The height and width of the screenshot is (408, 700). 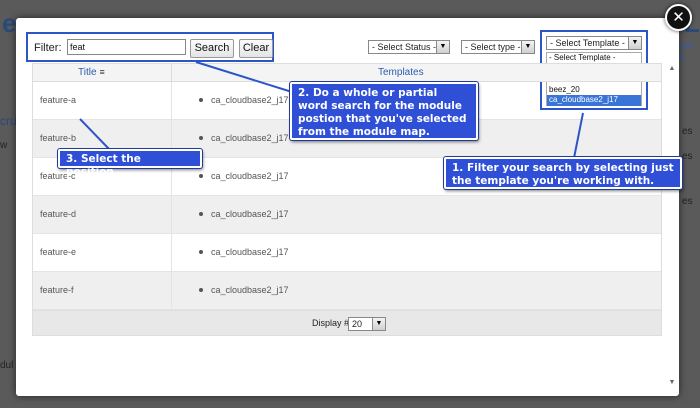 I want to click on background-text-fragment: cru, so click(x=8, y=121).